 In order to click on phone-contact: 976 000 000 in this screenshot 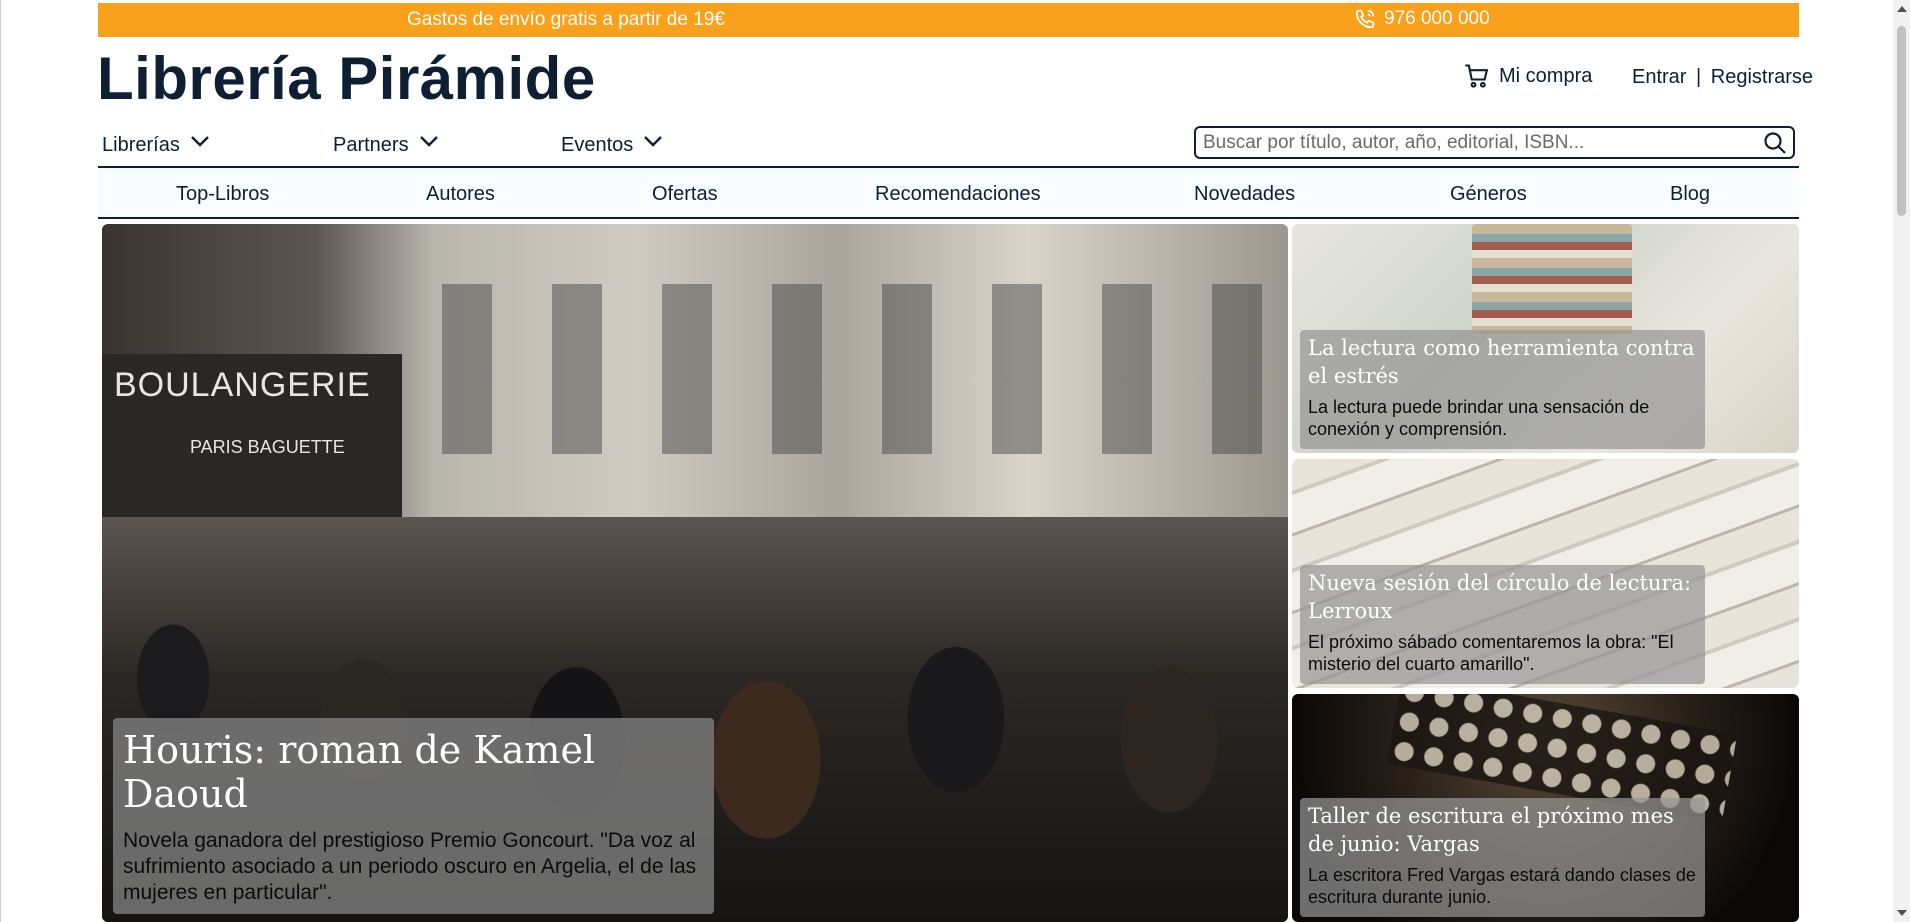, I will do `click(1422, 19)`.